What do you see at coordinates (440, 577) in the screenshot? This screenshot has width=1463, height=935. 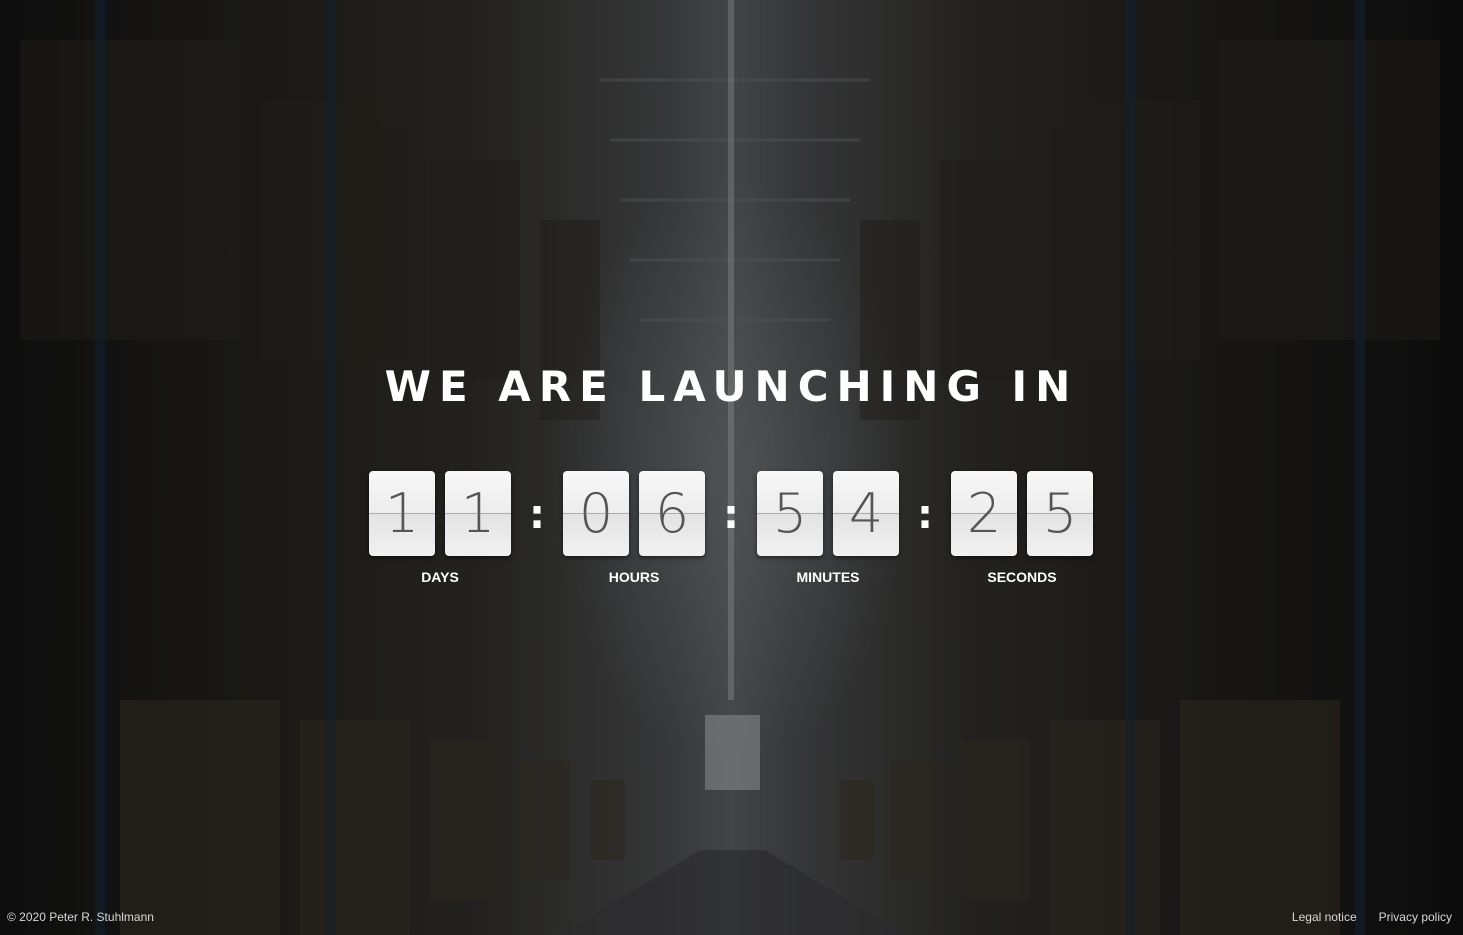 I see `days-label: DAYS` at bounding box center [440, 577].